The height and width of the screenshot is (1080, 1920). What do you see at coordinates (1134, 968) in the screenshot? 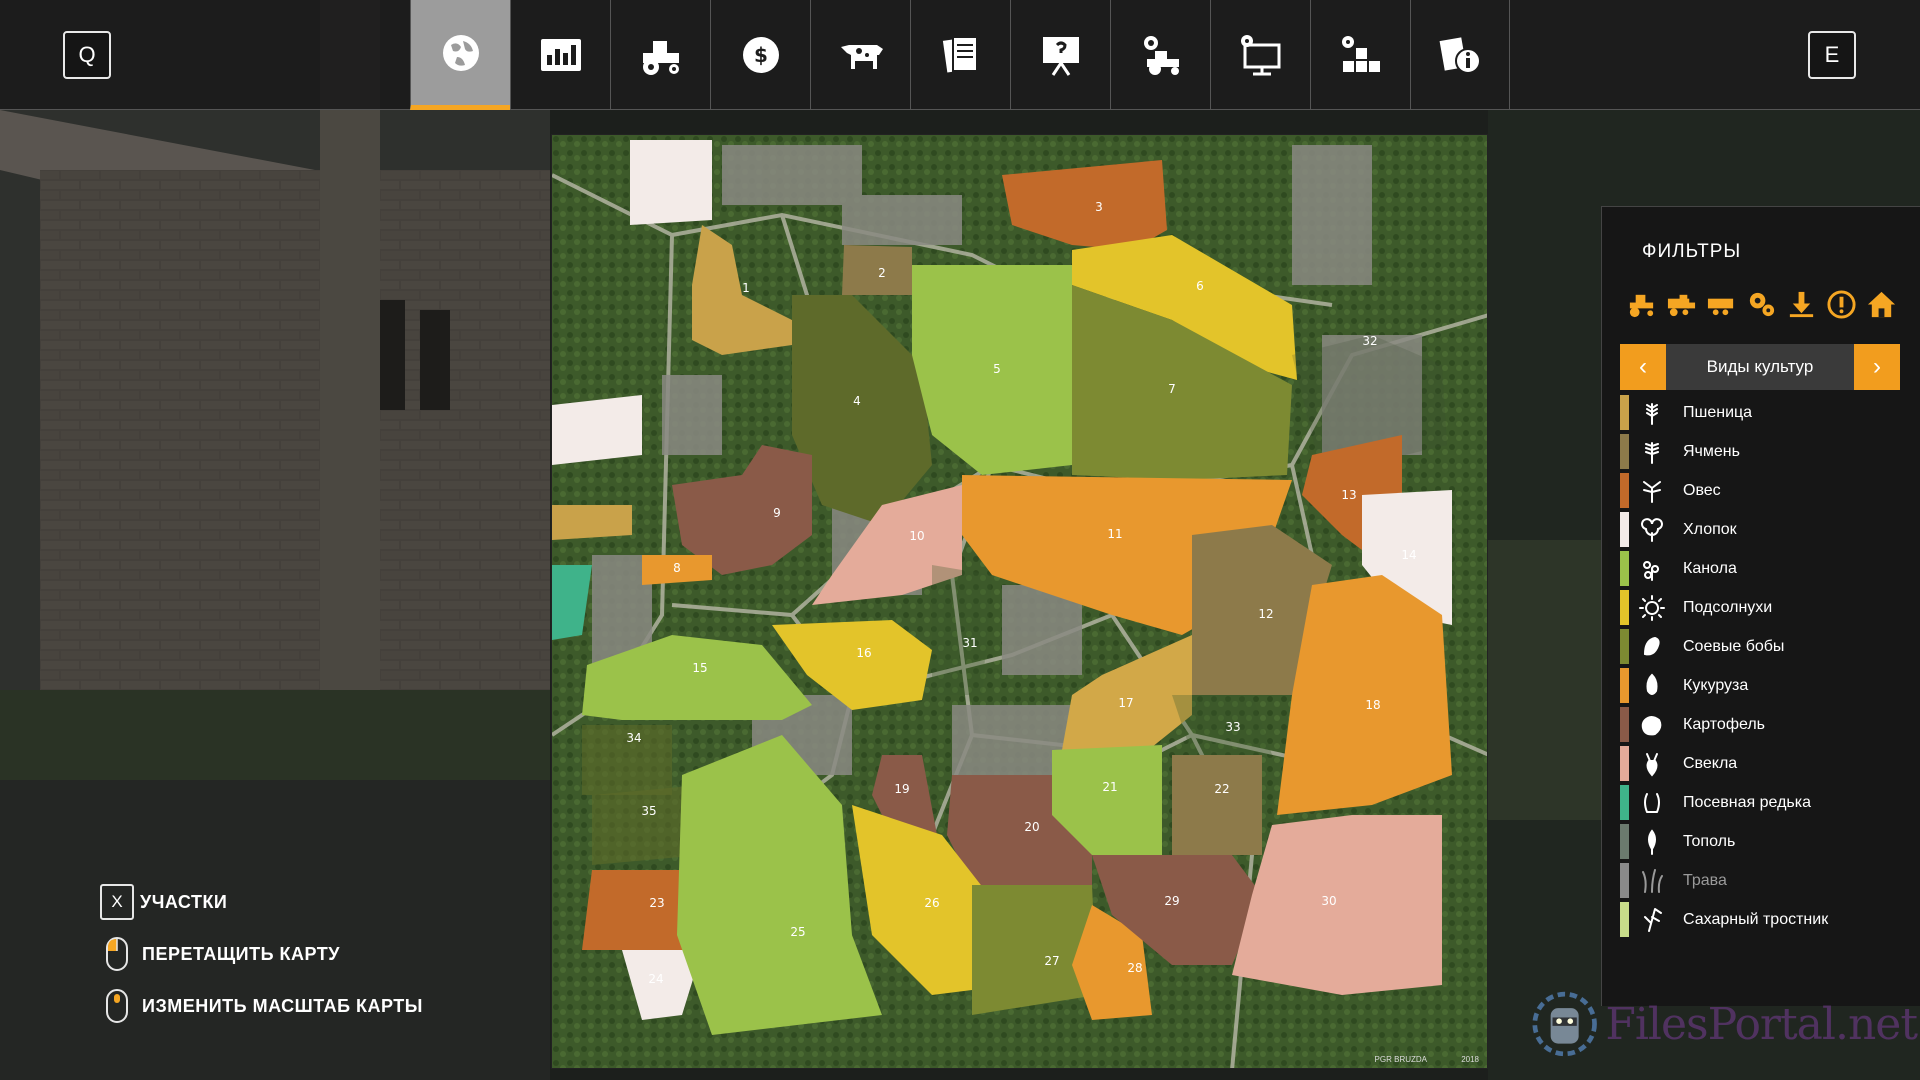
I see `field-number-label: 28` at bounding box center [1134, 968].